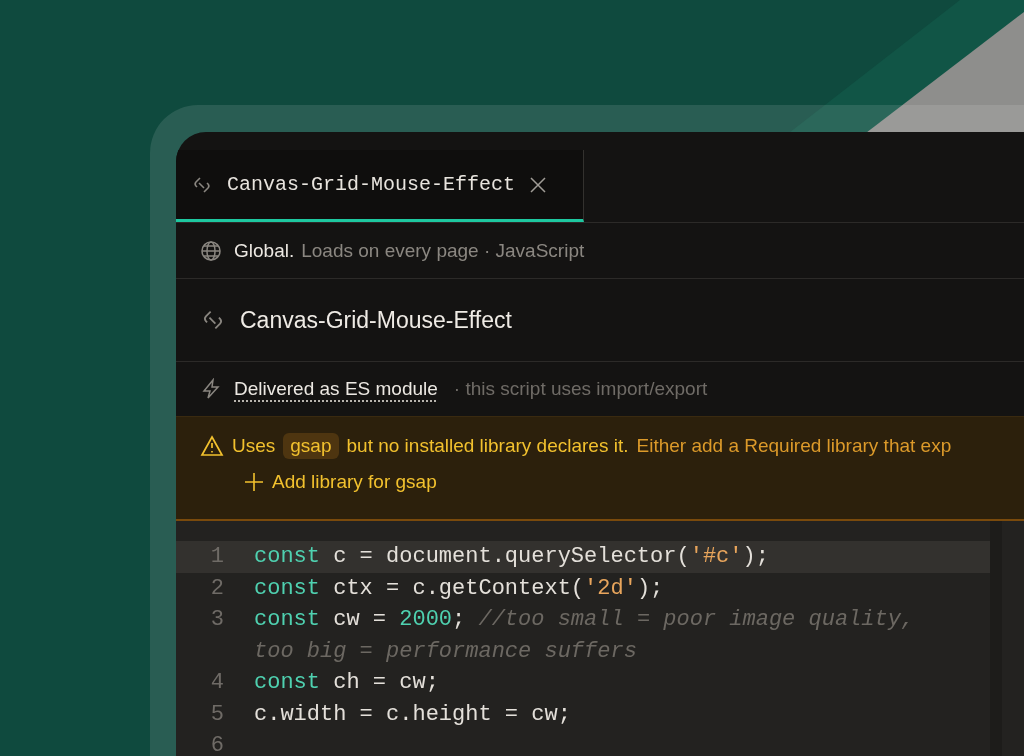 The height and width of the screenshot is (756, 1024). Describe the element at coordinates (216, 683) in the screenshot. I see `line-number: 4` at that location.